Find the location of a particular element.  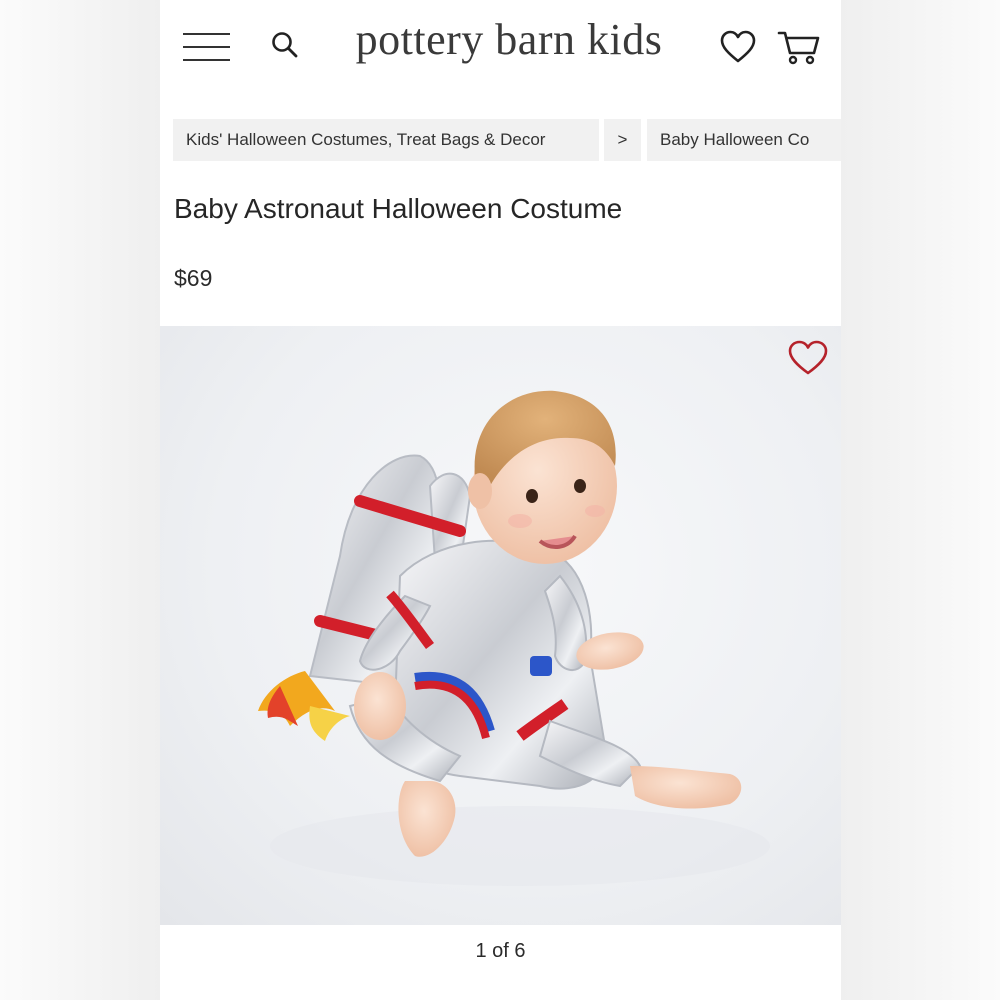

image-pager: 1 of 6 is located at coordinates (500, 951).